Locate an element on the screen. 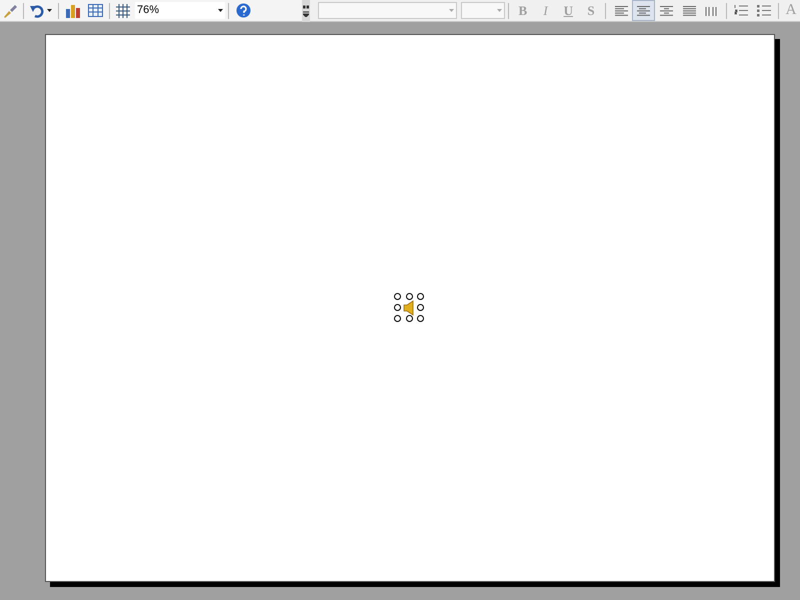  chevron-icon is located at coordinates (305, 10).